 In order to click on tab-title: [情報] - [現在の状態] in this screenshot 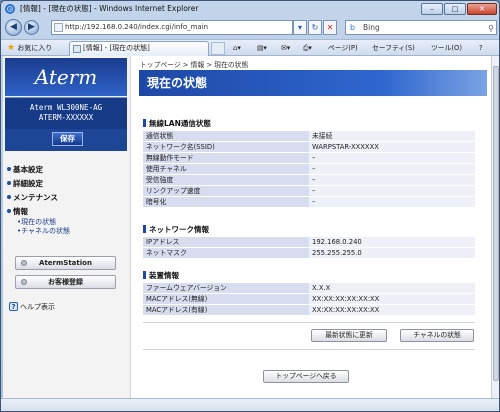, I will do `click(116, 48)`.